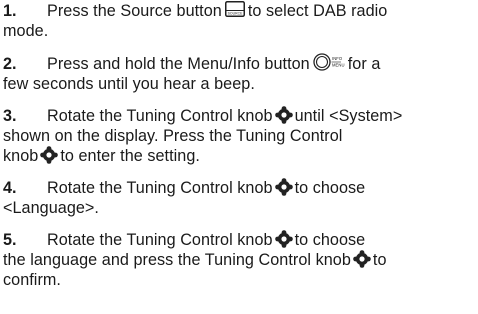 The height and width of the screenshot is (314, 478). I want to click on step-text: to select DAB radio, so click(317, 11).